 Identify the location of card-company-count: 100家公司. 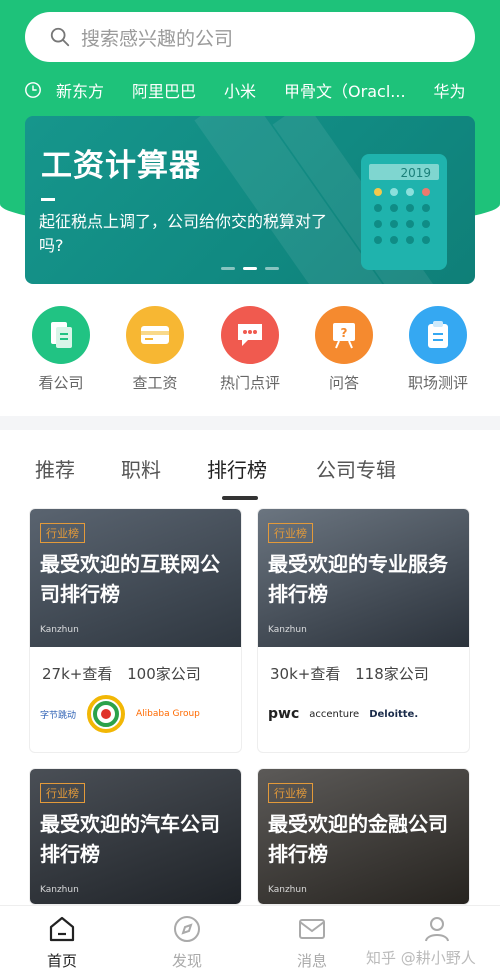
(164, 674).